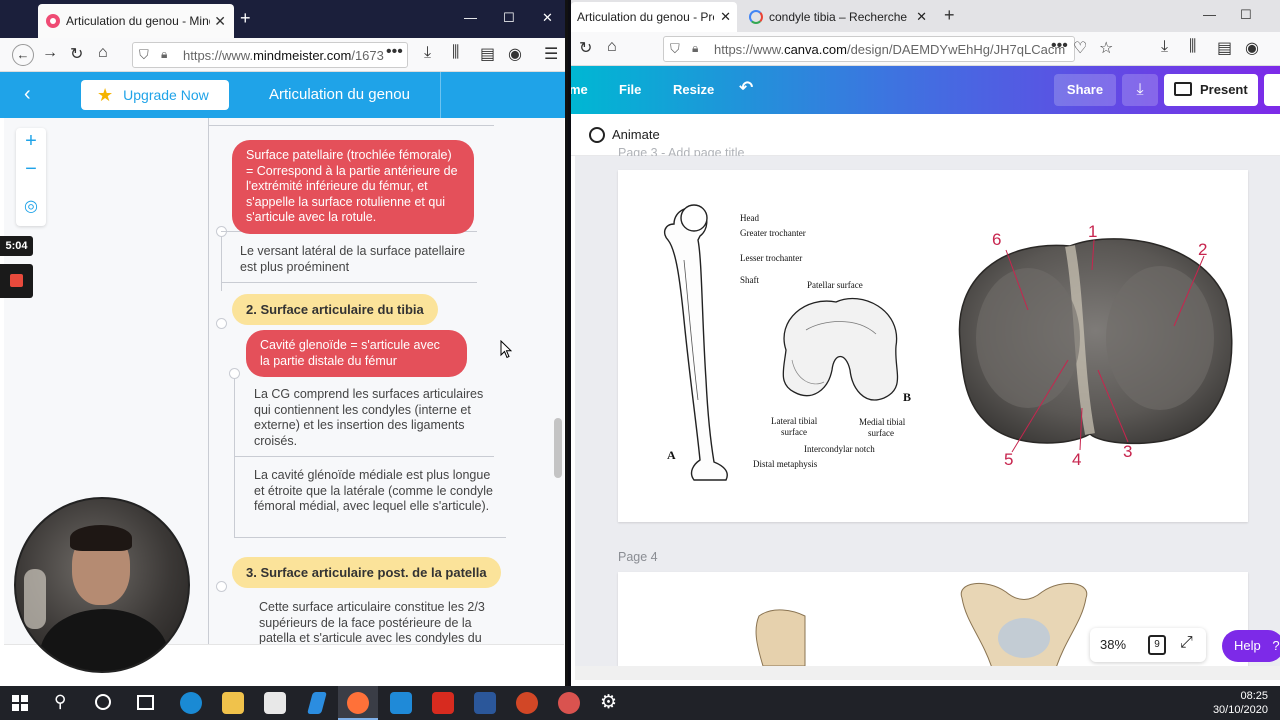 The height and width of the screenshot is (720, 1280). What do you see at coordinates (925, 90) in the screenshot?
I see `canva-menu-bar: me File Resize ↶ Share ⤓ Present` at bounding box center [925, 90].